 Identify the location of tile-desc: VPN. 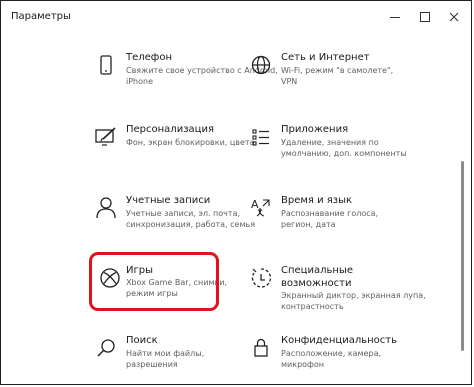
(289, 81).